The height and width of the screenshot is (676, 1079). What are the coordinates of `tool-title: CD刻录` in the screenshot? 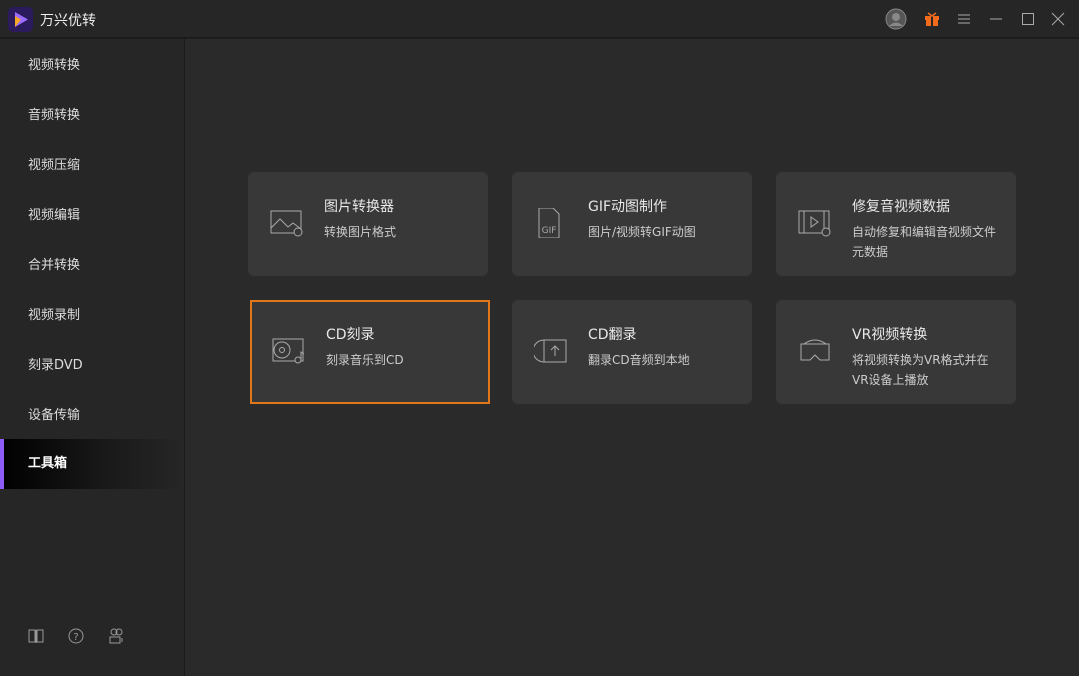 It's located at (350, 335).